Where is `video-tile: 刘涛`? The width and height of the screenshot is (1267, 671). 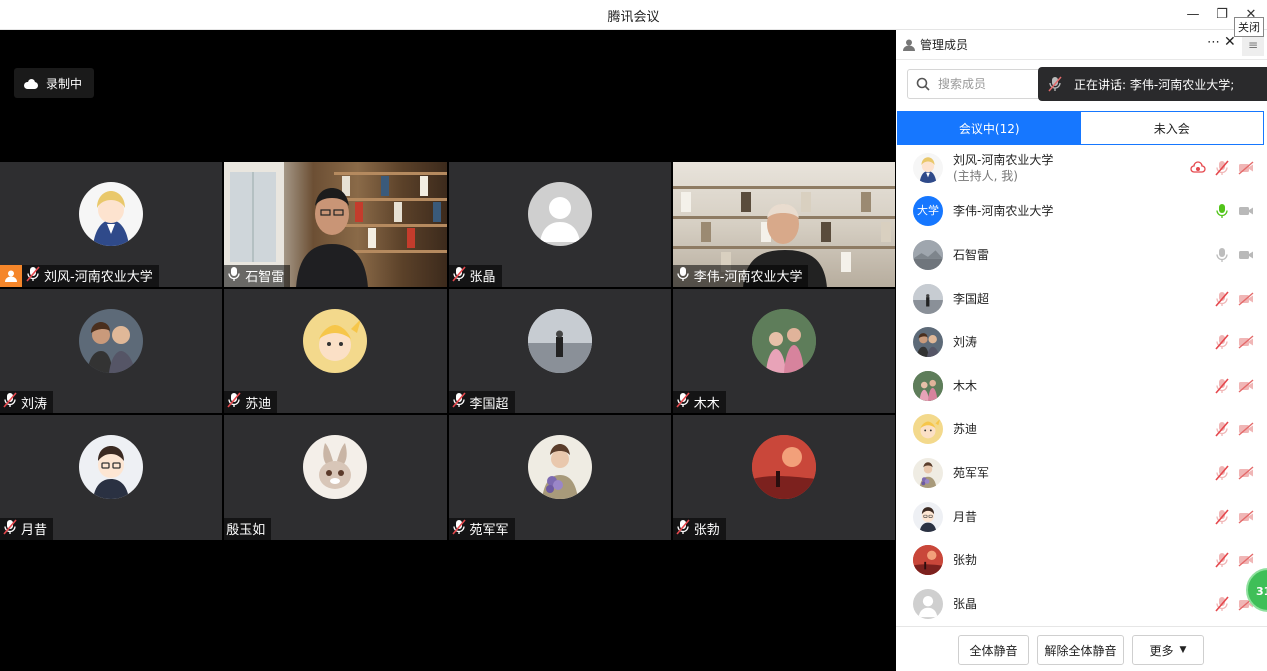
video-tile: 刘涛 is located at coordinates (111, 351).